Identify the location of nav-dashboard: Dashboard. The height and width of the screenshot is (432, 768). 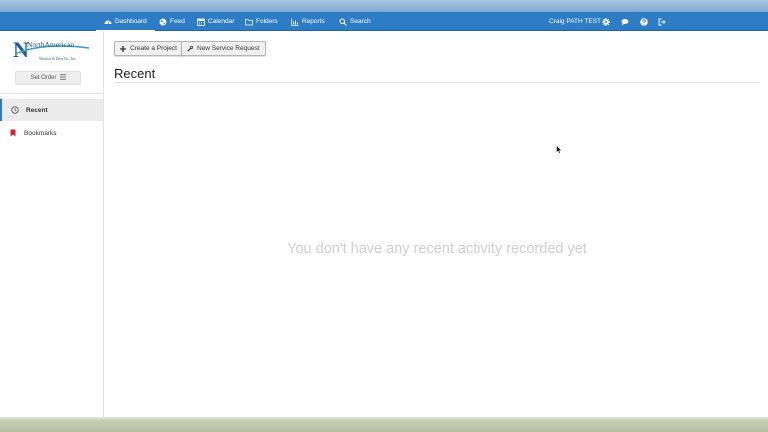
(125, 22).